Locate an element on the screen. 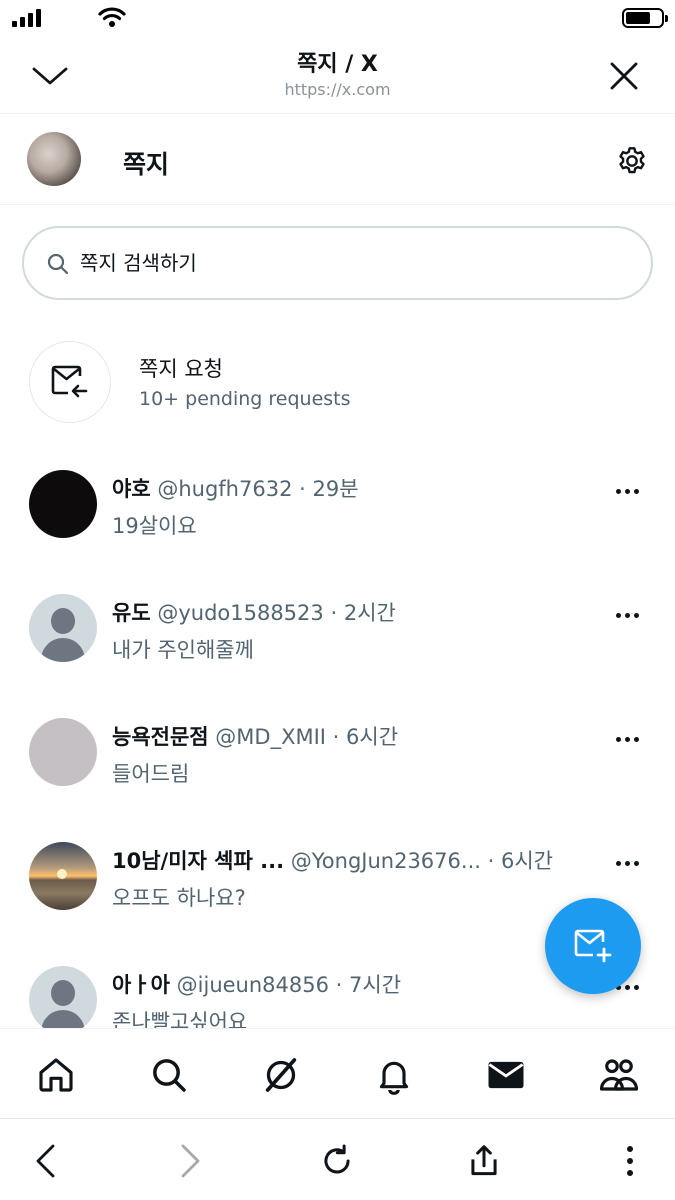 This screenshot has height=1200, width=675. close-icon is located at coordinates (624, 76).